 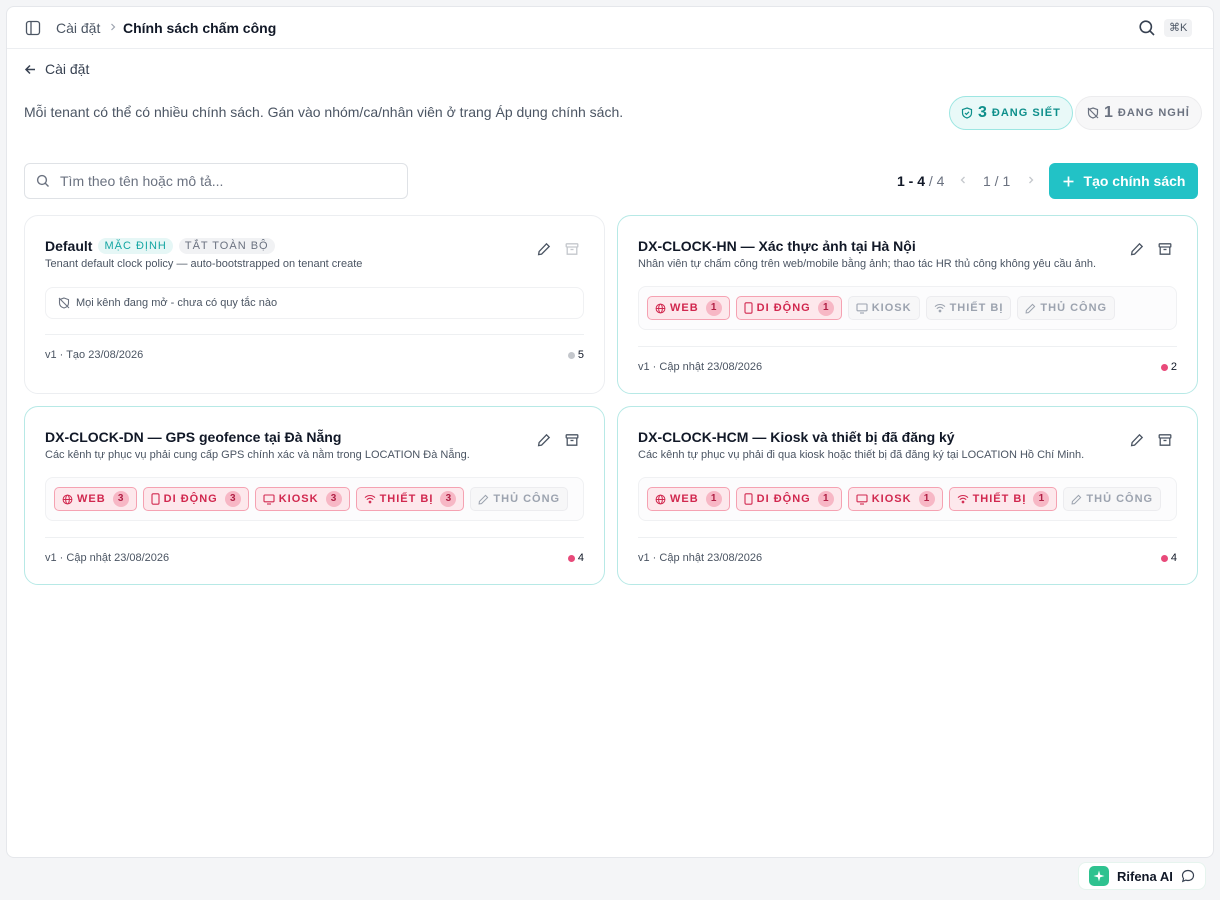 What do you see at coordinates (575, 355) in the screenshot?
I see `employee-count: 5` at bounding box center [575, 355].